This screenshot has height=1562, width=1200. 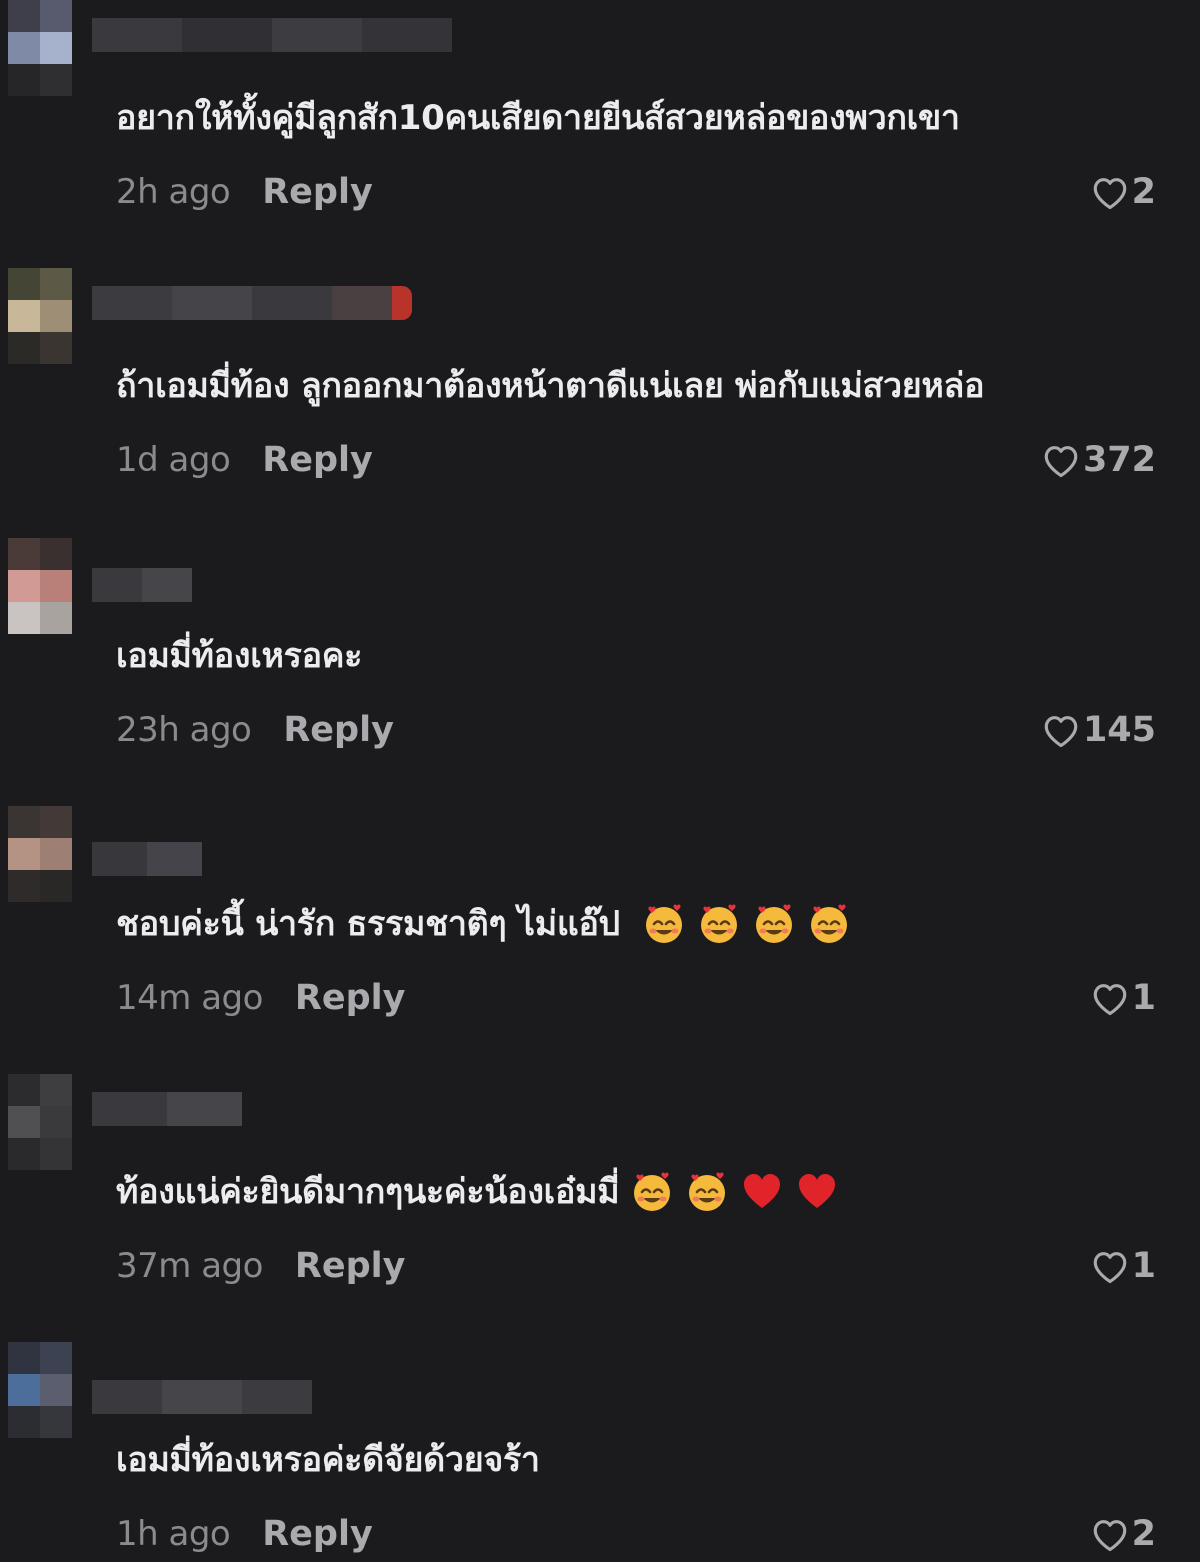 I want to click on comment-text: ท้องแน่ค่ะยินดีมากๆนะค่ะน้องเอ๋มมี่, so click(x=477, y=1193).